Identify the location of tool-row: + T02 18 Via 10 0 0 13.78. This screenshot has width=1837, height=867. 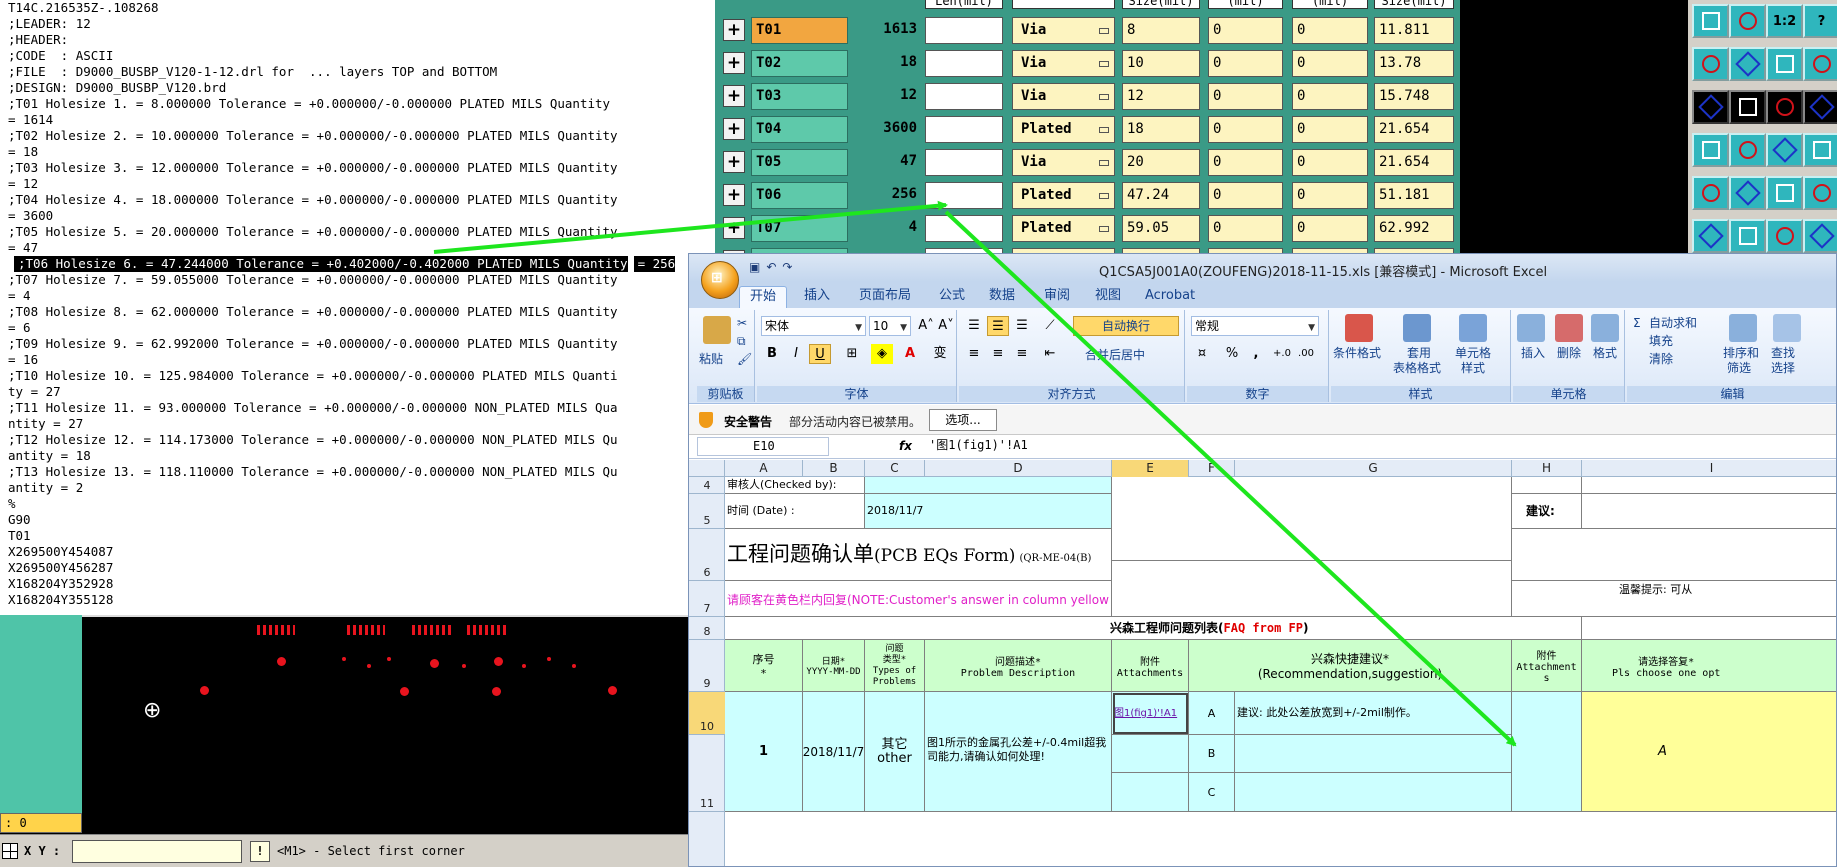
(1087, 63).